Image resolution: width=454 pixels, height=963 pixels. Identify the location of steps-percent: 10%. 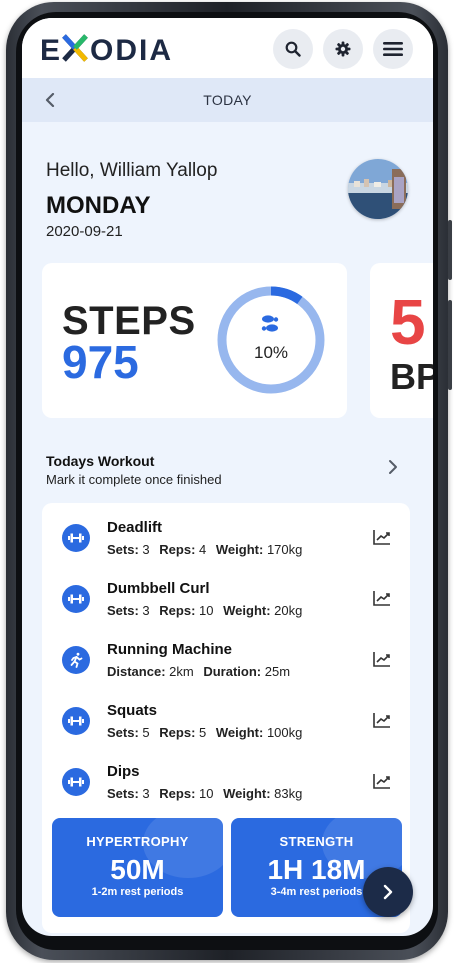
(271, 352).